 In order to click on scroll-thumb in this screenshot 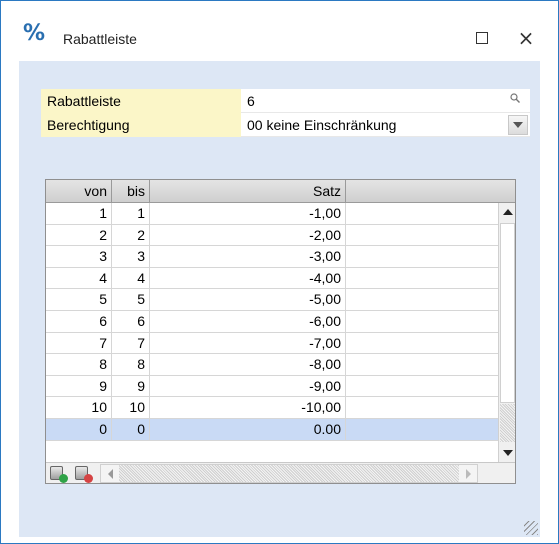, I will do `click(507, 313)`.